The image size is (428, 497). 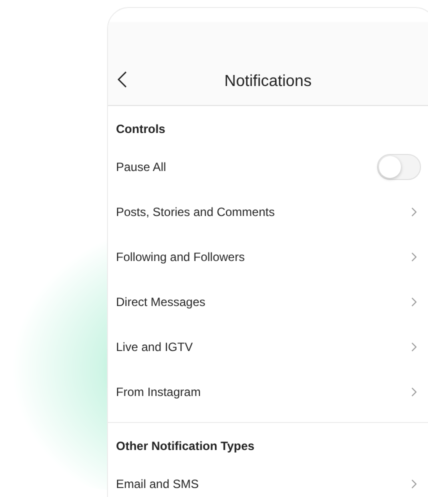 What do you see at coordinates (154, 347) in the screenshot?
I see `setting-label: Live and IGTV` at bounding box center [154, 347].